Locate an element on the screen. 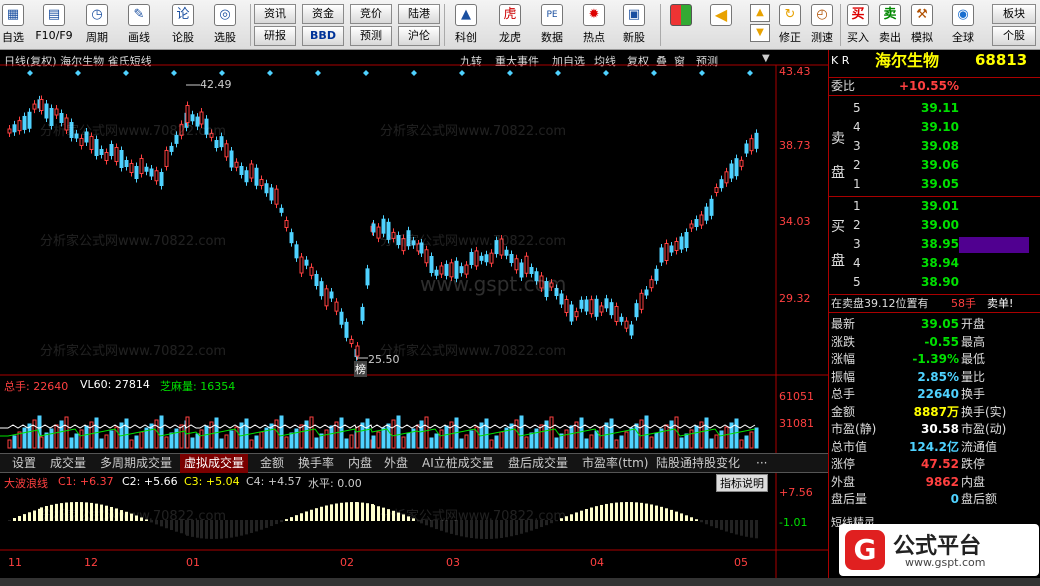 This screenshot has height=586, width=1040. tab-4: 金额 is located at coordinates (272, 463).